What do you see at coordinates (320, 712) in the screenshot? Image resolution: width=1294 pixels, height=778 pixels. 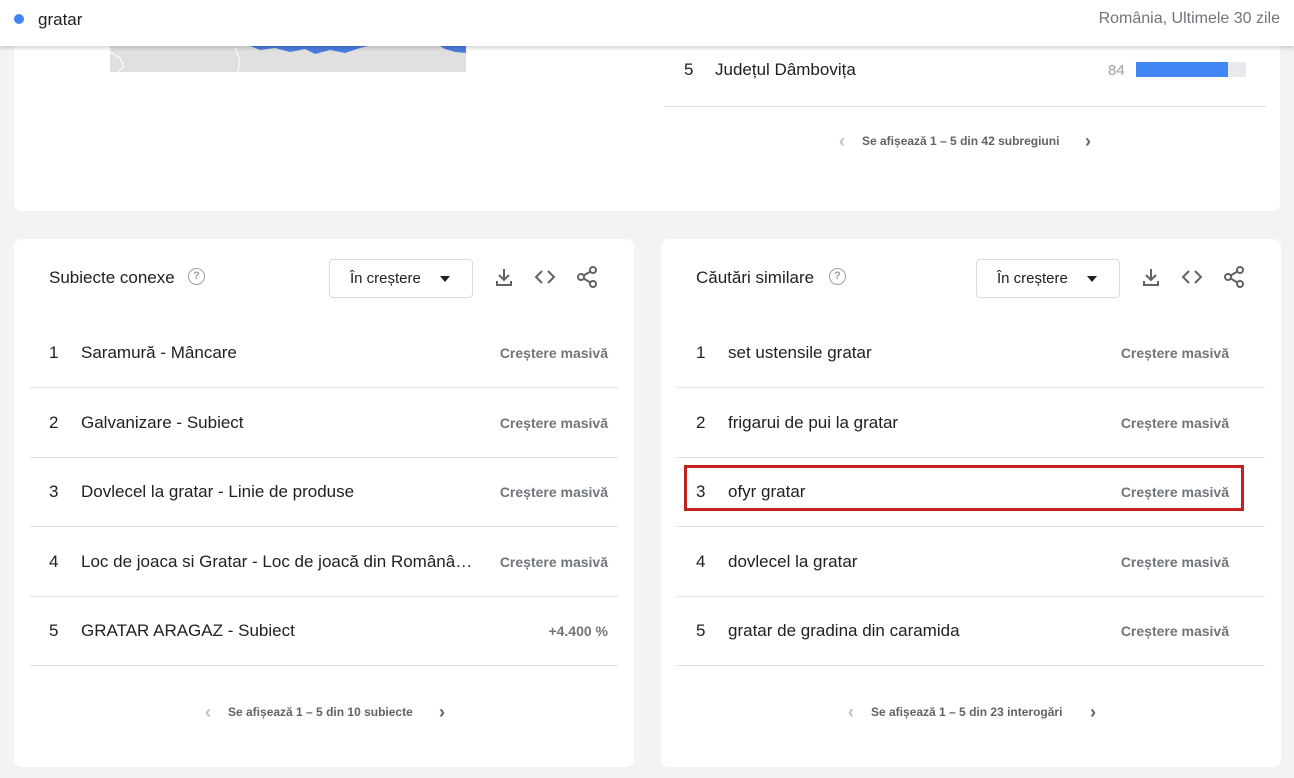 I see `topics-pager-label: Se afișează 1 – 5 din 10 subiecte` at bounding box center [320, 712].